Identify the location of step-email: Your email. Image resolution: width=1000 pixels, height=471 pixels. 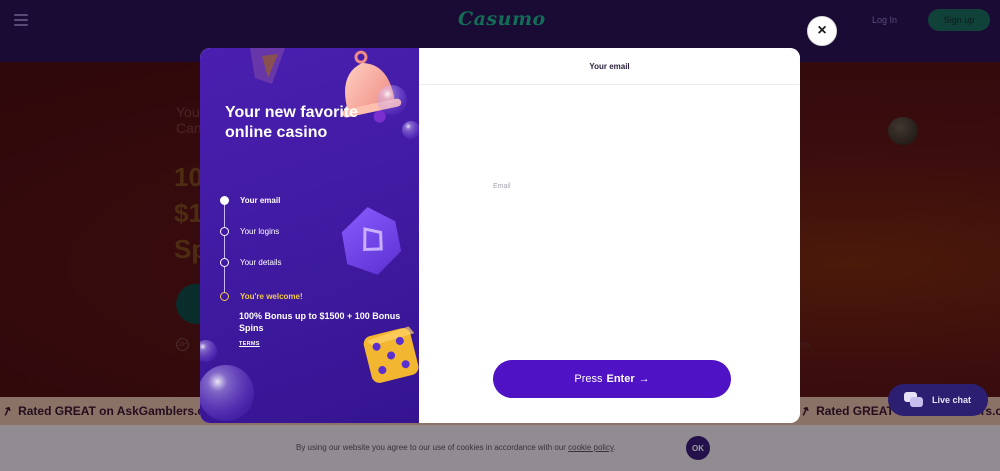
(312, 200).